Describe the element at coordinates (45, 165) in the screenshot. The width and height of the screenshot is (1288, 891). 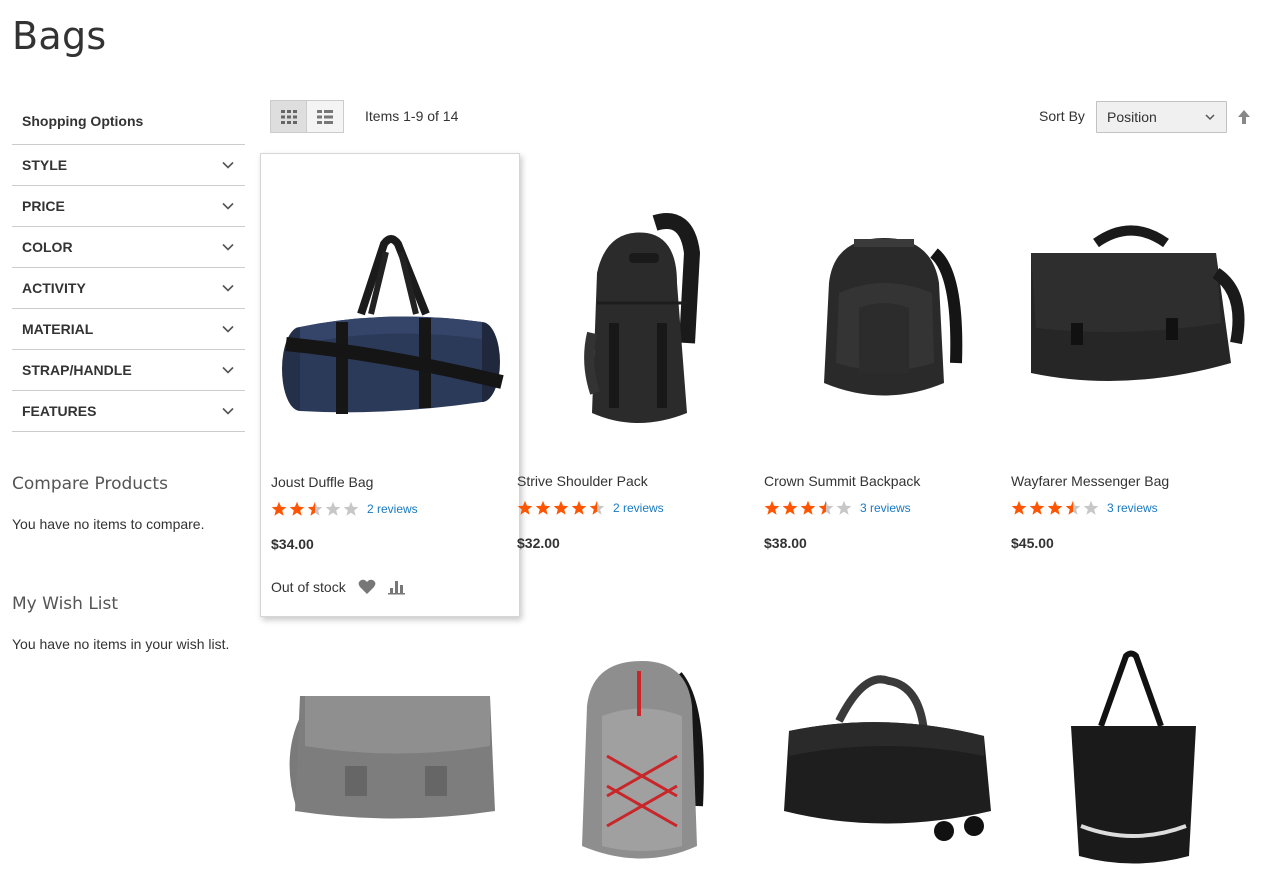
I see `filter-label: STYLE` at that location.